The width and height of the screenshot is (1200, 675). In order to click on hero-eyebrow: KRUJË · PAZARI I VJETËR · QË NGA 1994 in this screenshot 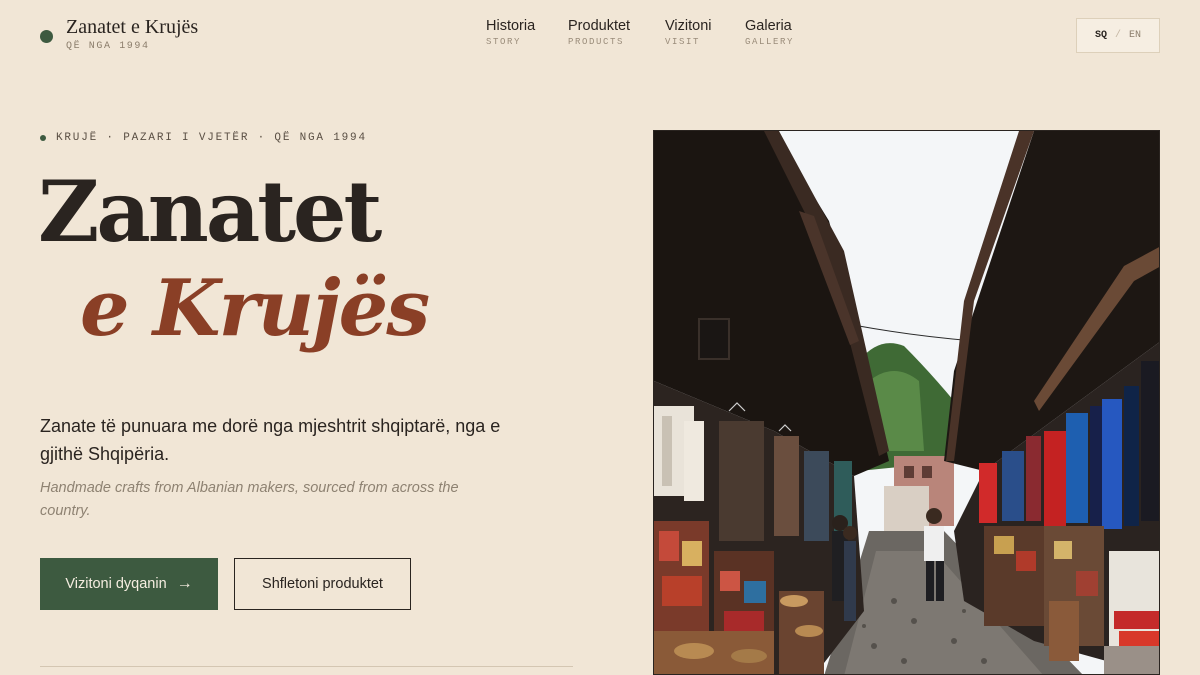, I will do `click(203, 138)`.